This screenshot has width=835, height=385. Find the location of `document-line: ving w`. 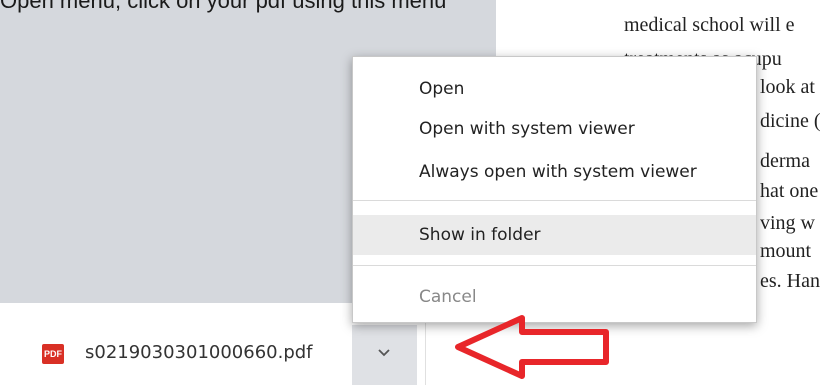

document-line: ving w is located at coordinates (787, 223).